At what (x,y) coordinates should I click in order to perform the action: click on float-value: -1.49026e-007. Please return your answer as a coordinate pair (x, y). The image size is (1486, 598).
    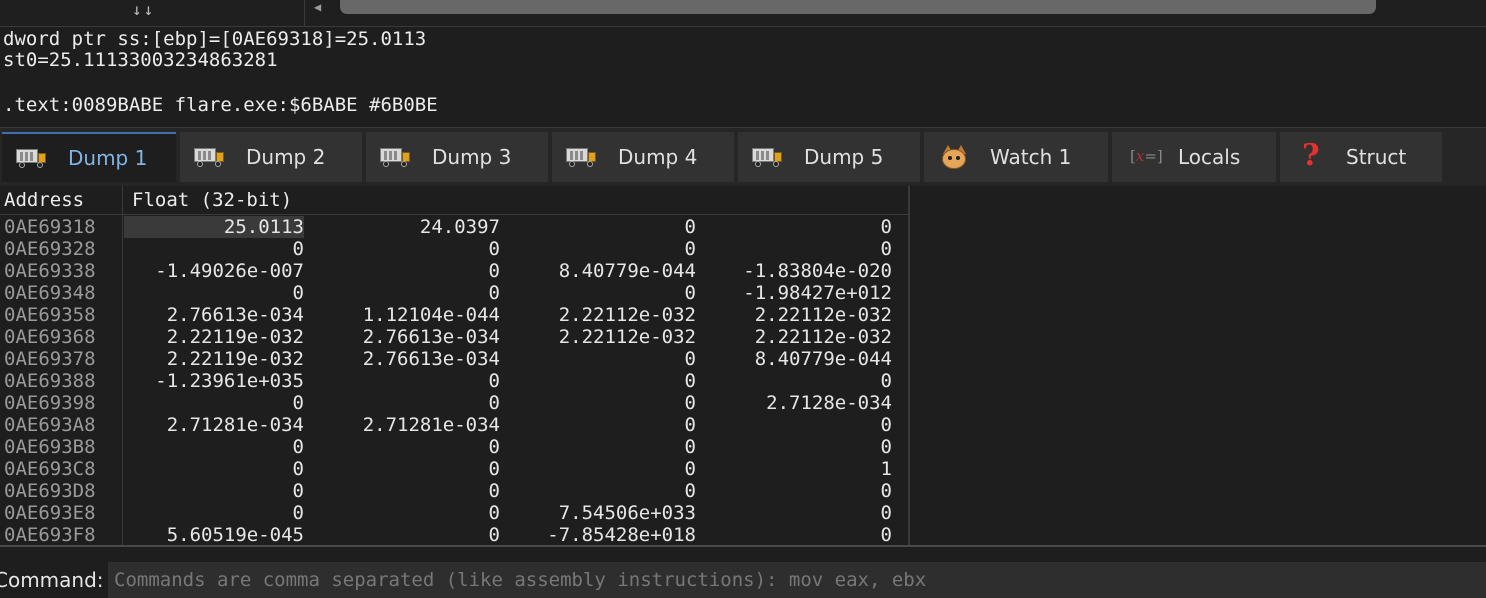
    Looking at the image, I should click on (214, 271).